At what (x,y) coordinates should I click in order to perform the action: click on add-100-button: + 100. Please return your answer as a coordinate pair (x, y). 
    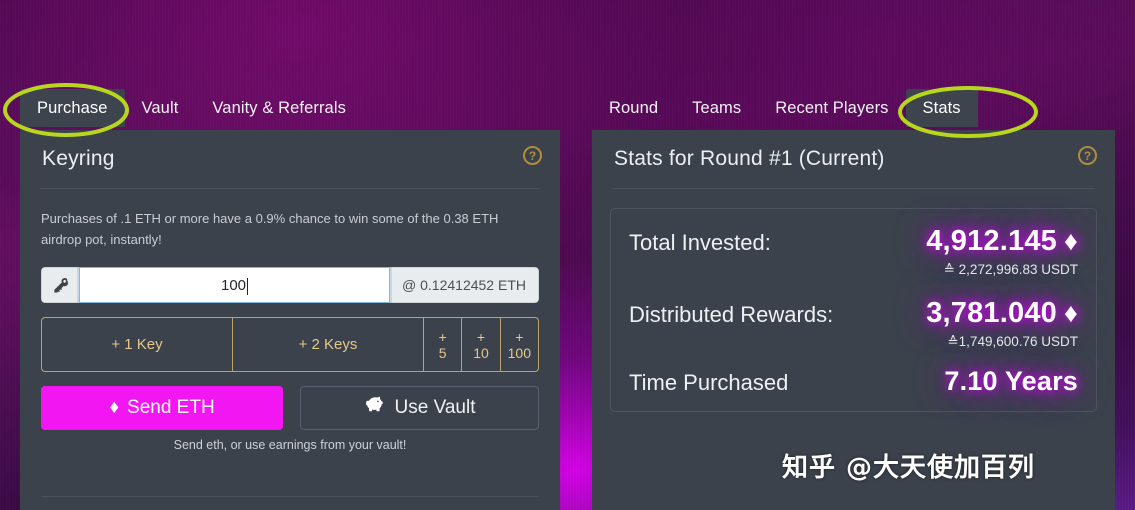
    Looking at the image, I should click on (519, 344).